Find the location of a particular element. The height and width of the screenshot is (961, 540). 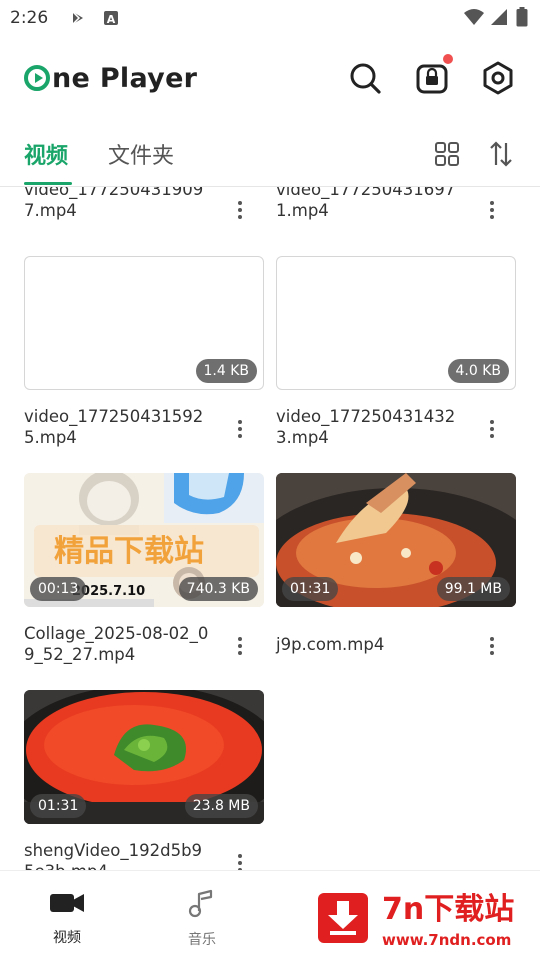

font-a-icon: A is located at coordinates (111, 18).